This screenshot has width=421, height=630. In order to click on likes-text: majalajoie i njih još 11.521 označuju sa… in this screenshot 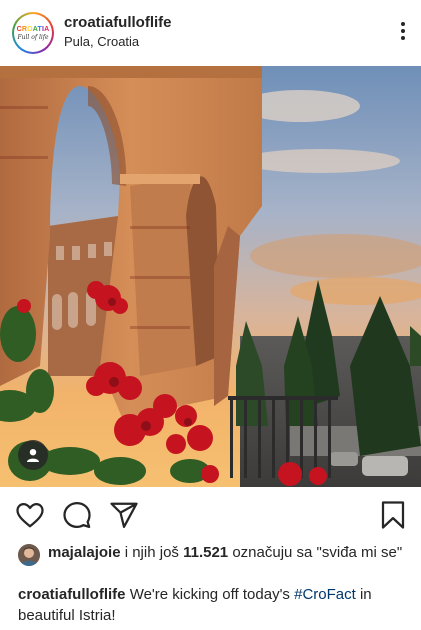, I will do `click(213, 552)`.